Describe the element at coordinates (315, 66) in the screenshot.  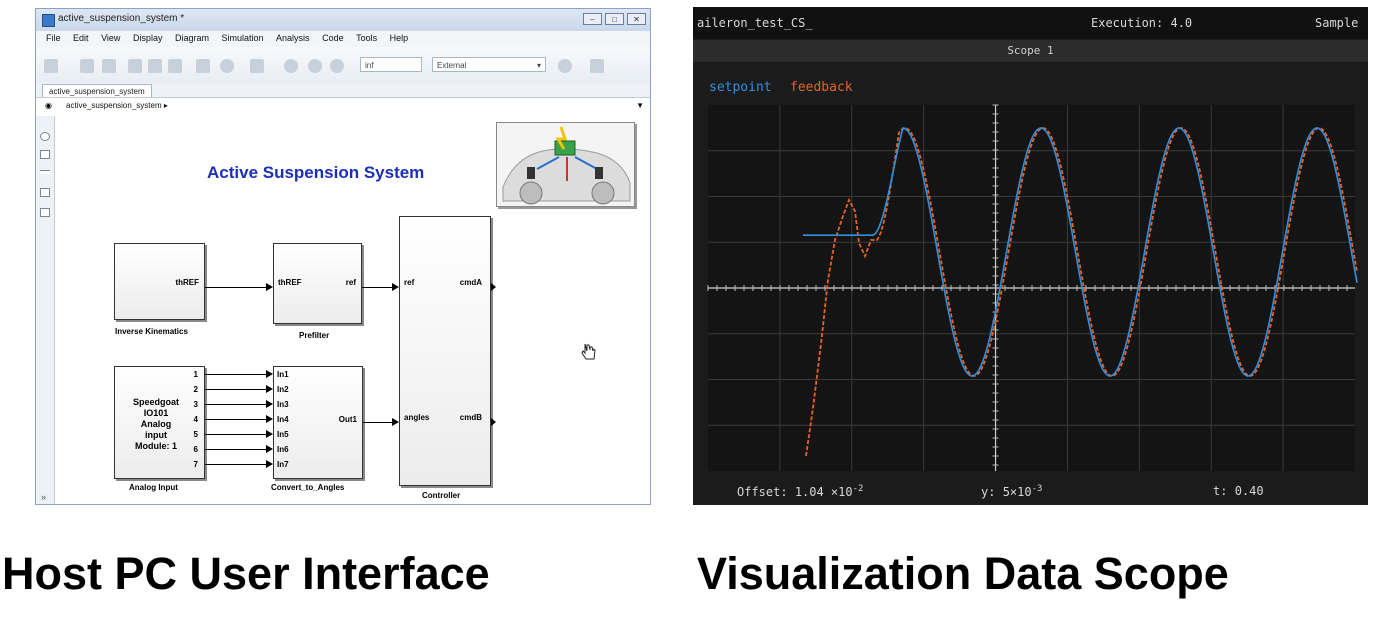
I see `run-icon` at that location.